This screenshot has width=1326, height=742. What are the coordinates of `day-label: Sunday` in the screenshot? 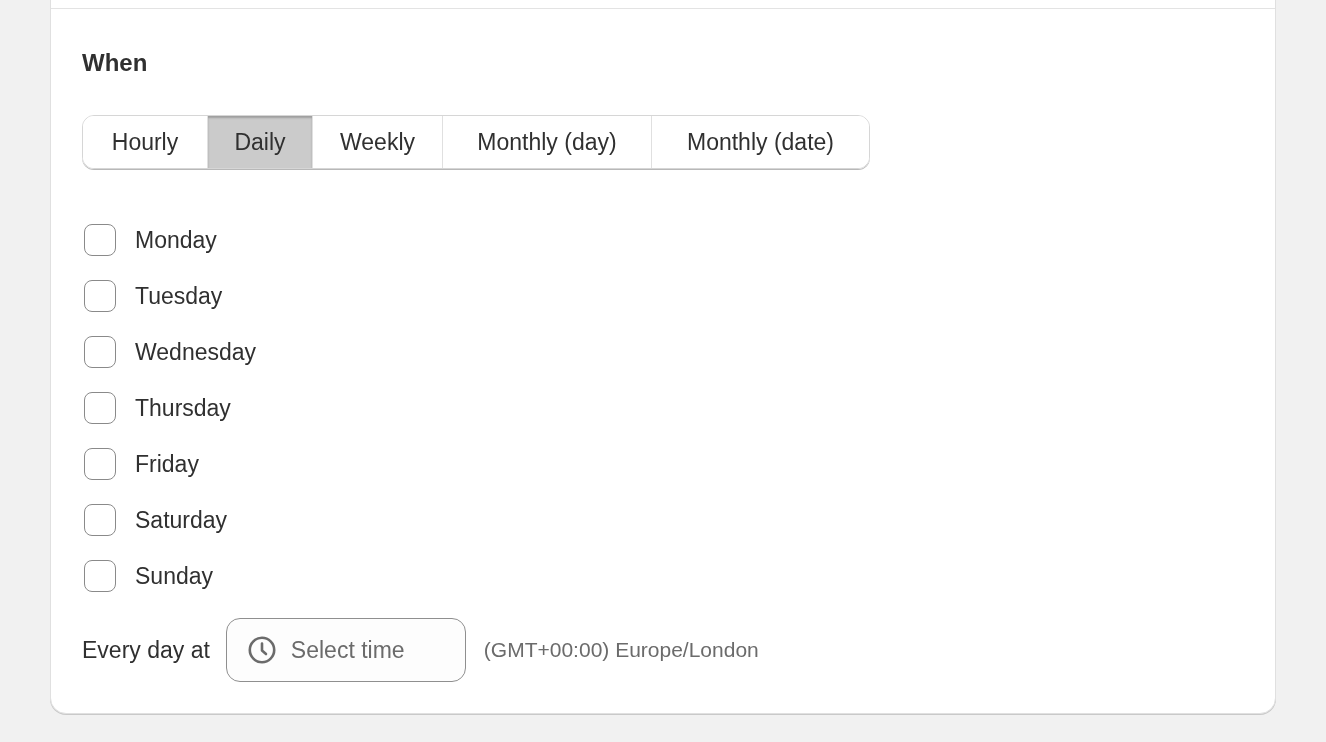 It's located at (174, 576).